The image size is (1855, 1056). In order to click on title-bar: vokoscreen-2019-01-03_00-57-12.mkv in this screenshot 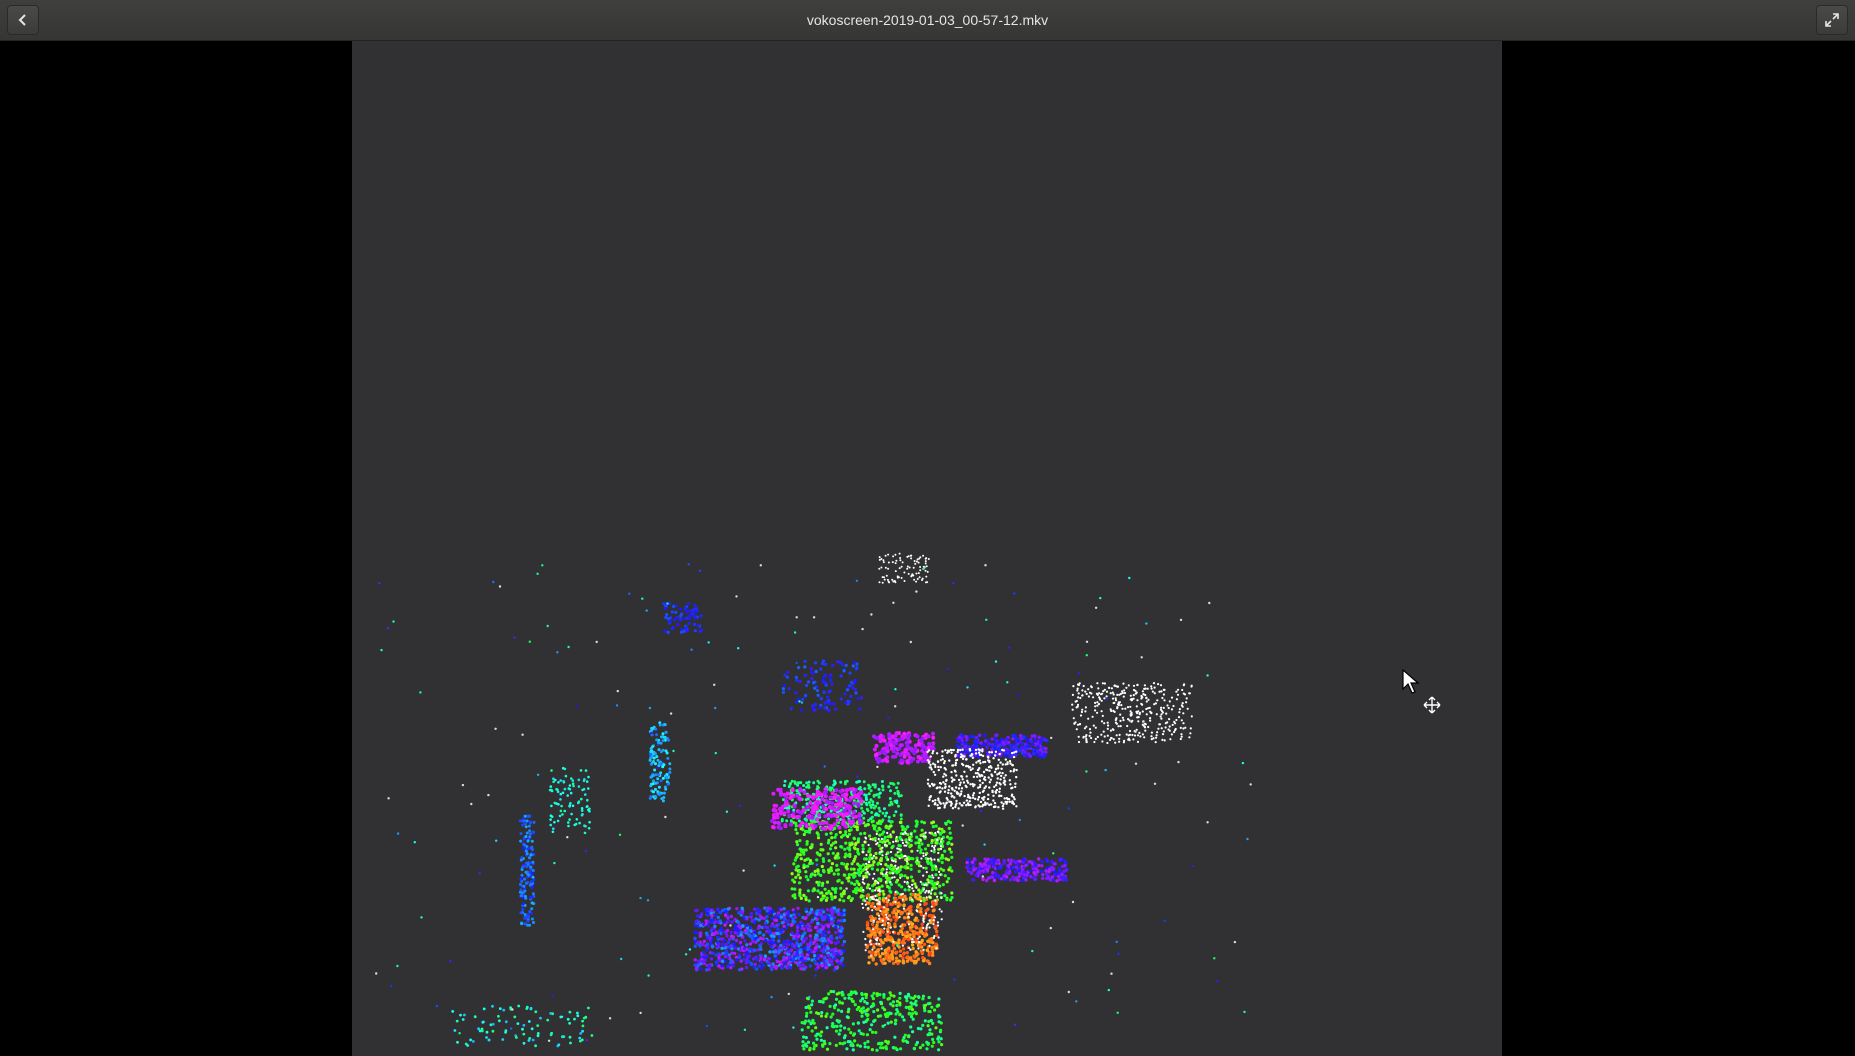, I will do `click(927, 20)`.